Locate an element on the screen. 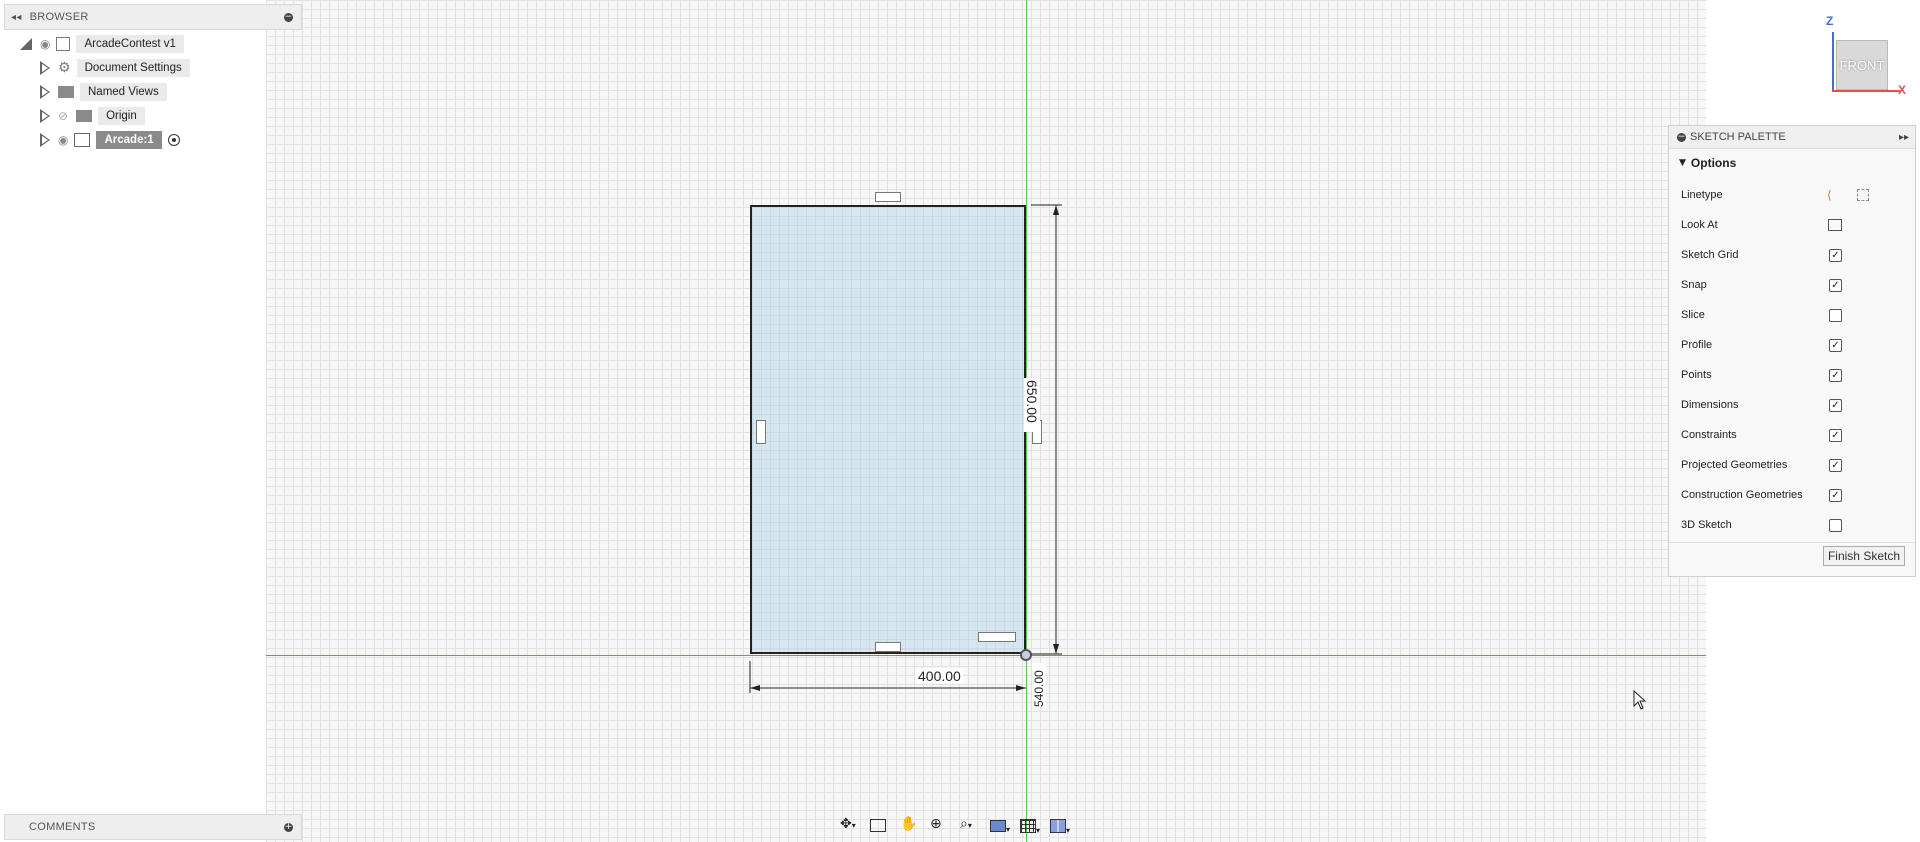 Image resolution: width=1920 pixels, height=842 pixels. sketch-profile-rectangle is located at coordinates (888, 429).